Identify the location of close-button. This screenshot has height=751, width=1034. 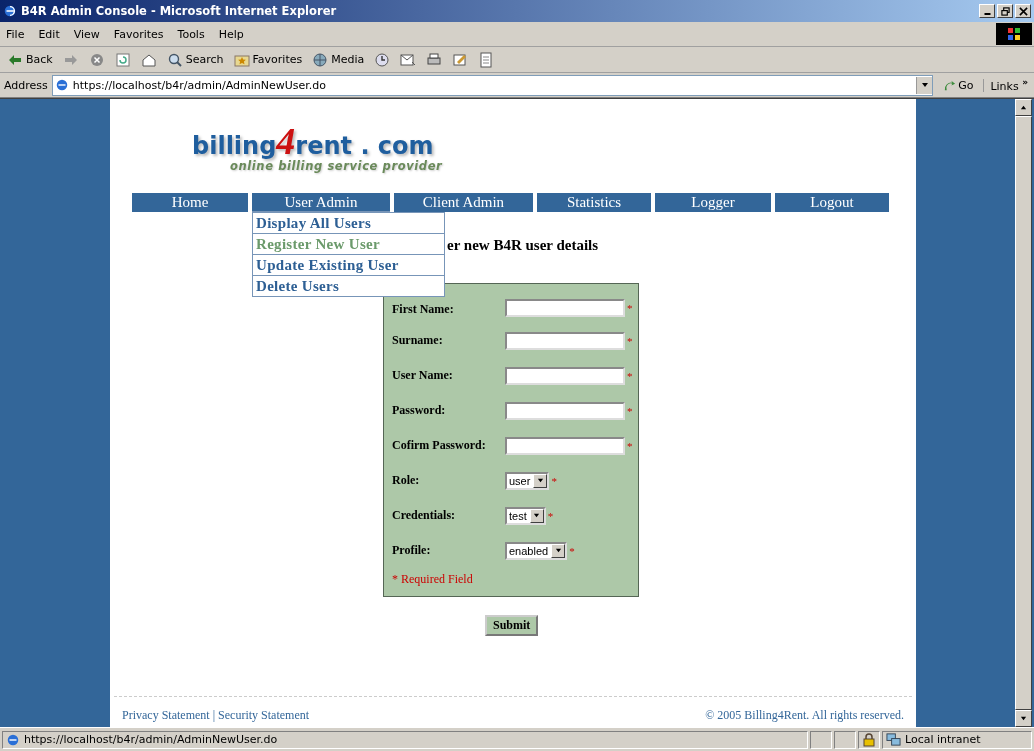
(1023, 11).